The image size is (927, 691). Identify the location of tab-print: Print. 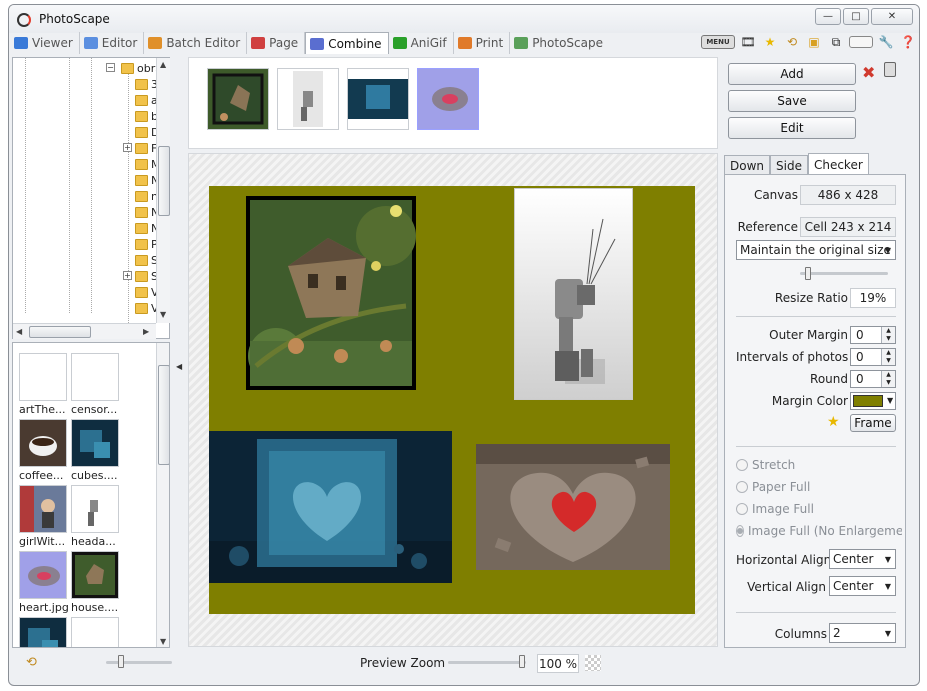
(482, 43).